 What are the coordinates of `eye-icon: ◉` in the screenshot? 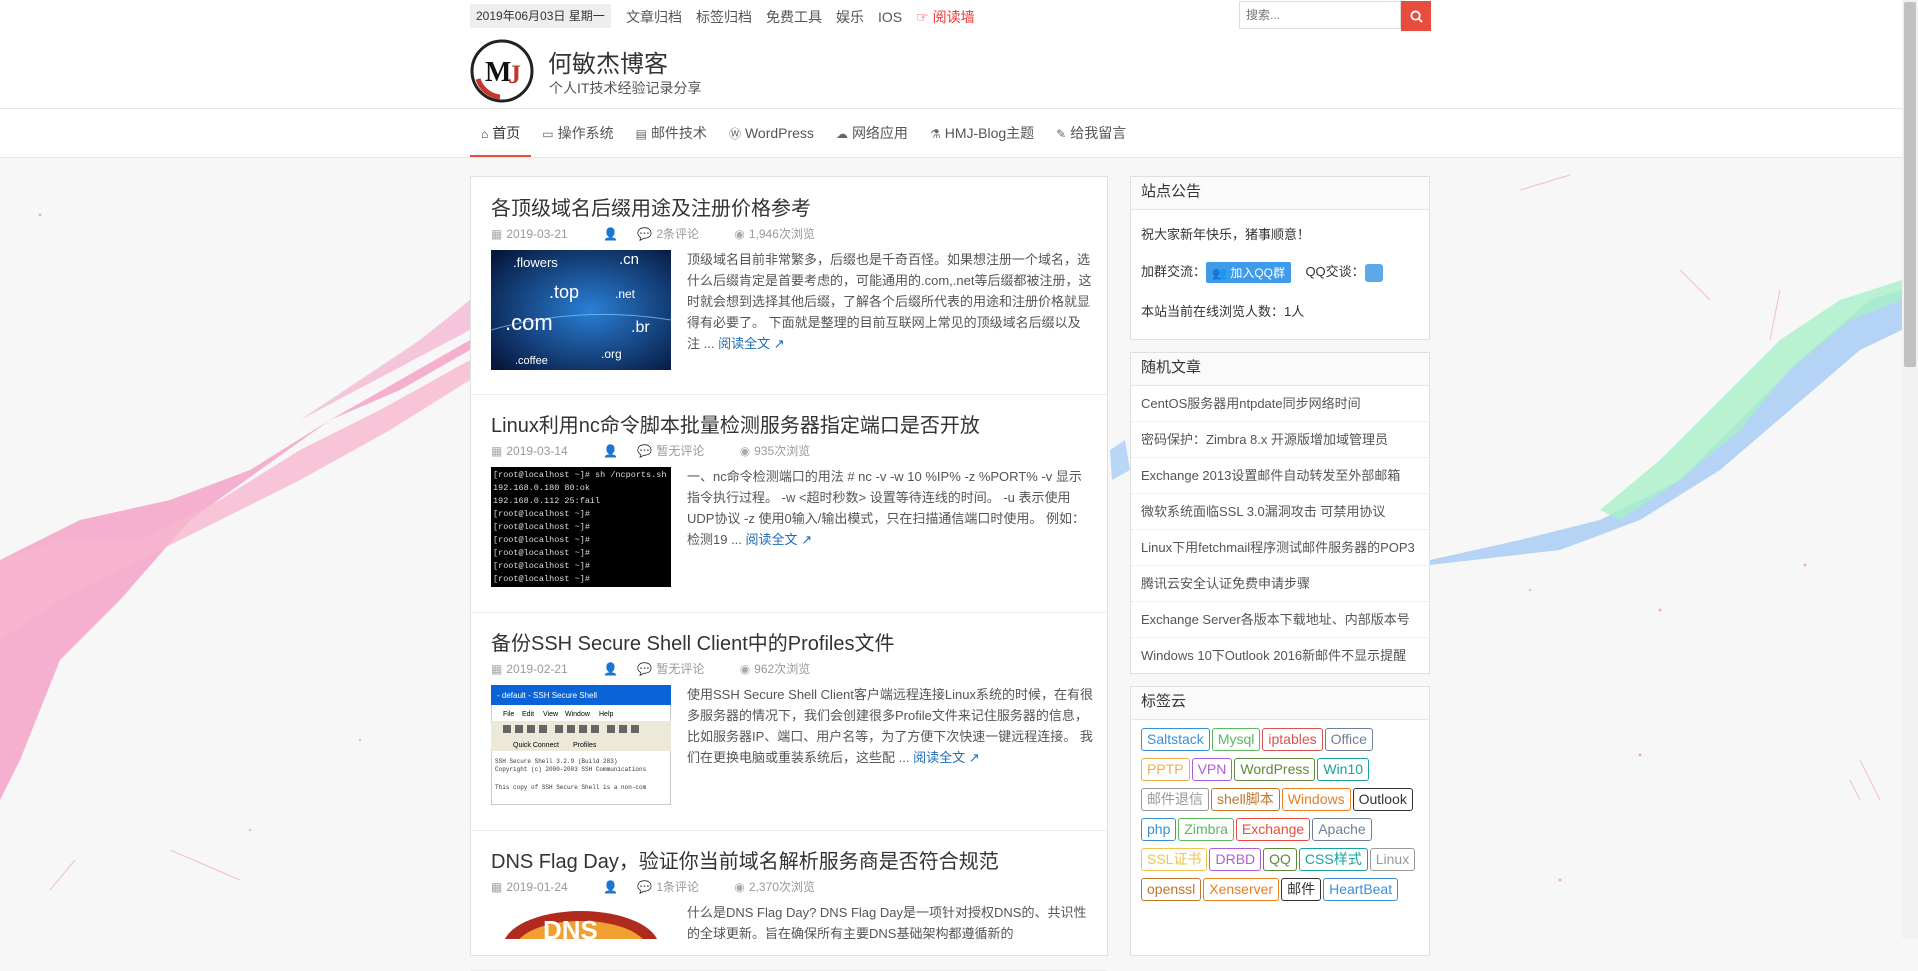 It's located at (739, 234).